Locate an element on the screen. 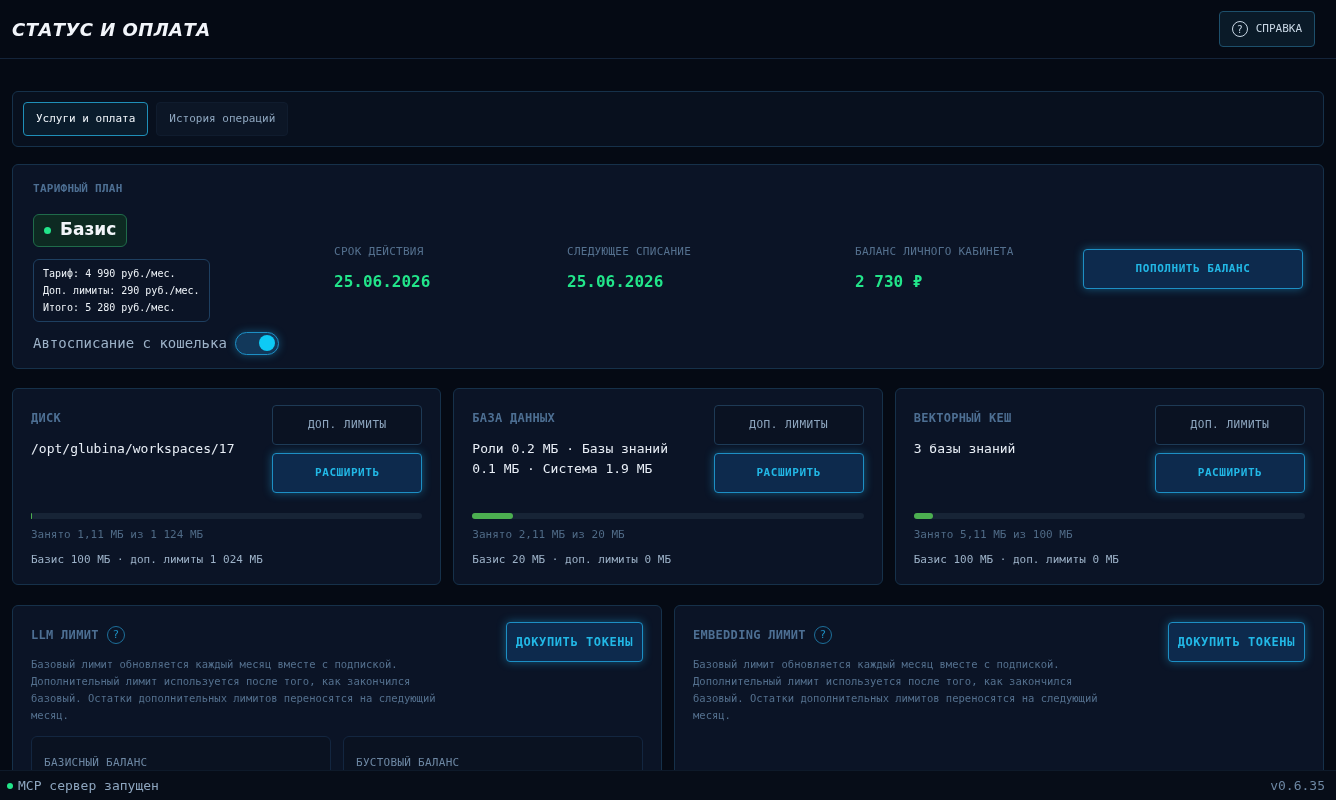  limit-title: EMBEDDING ЛИМИТ is located at coordinates (749, 635).